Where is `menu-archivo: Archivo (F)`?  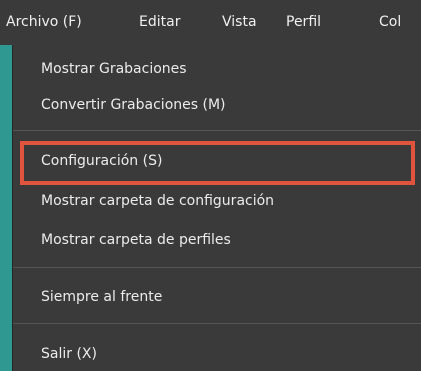
menu-archivo: Archivo (F) is located at coordinates (44, 22).